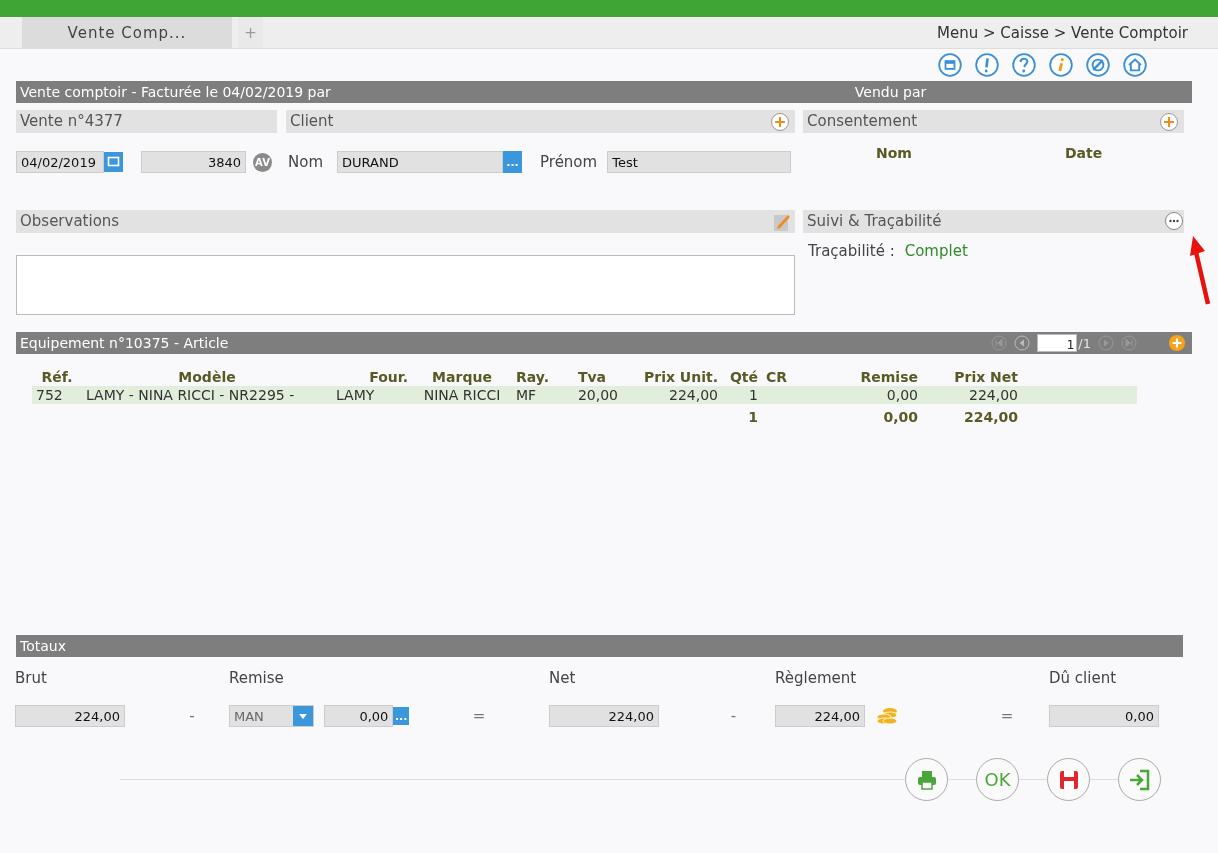 Image resolution: width=1218 pixels, height=853 pixels. Describe the element at coordinates (124, 343) in the screenshot. I see `equipment-title: Equipement n°10375 - Article` at that location.